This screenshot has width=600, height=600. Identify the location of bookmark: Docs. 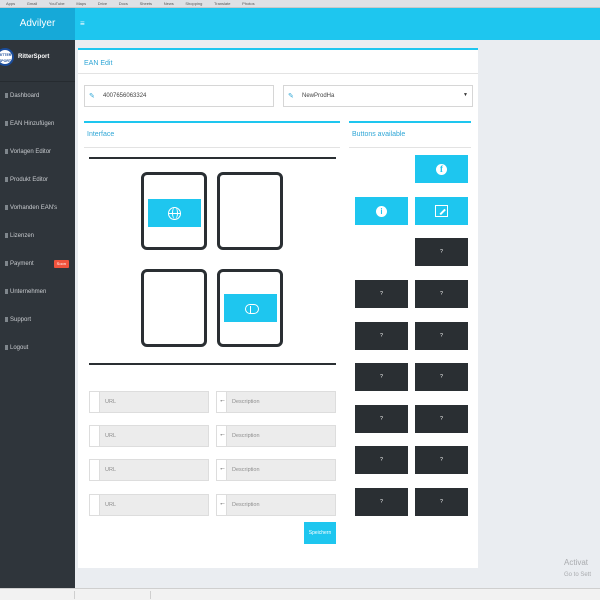
(123, 3).